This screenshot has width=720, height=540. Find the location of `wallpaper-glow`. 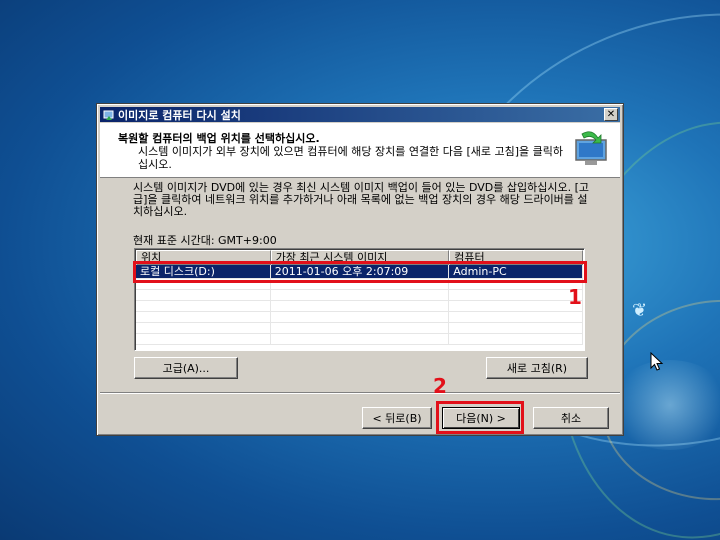

wallpaper-glow is located at coordinates (665, 405).